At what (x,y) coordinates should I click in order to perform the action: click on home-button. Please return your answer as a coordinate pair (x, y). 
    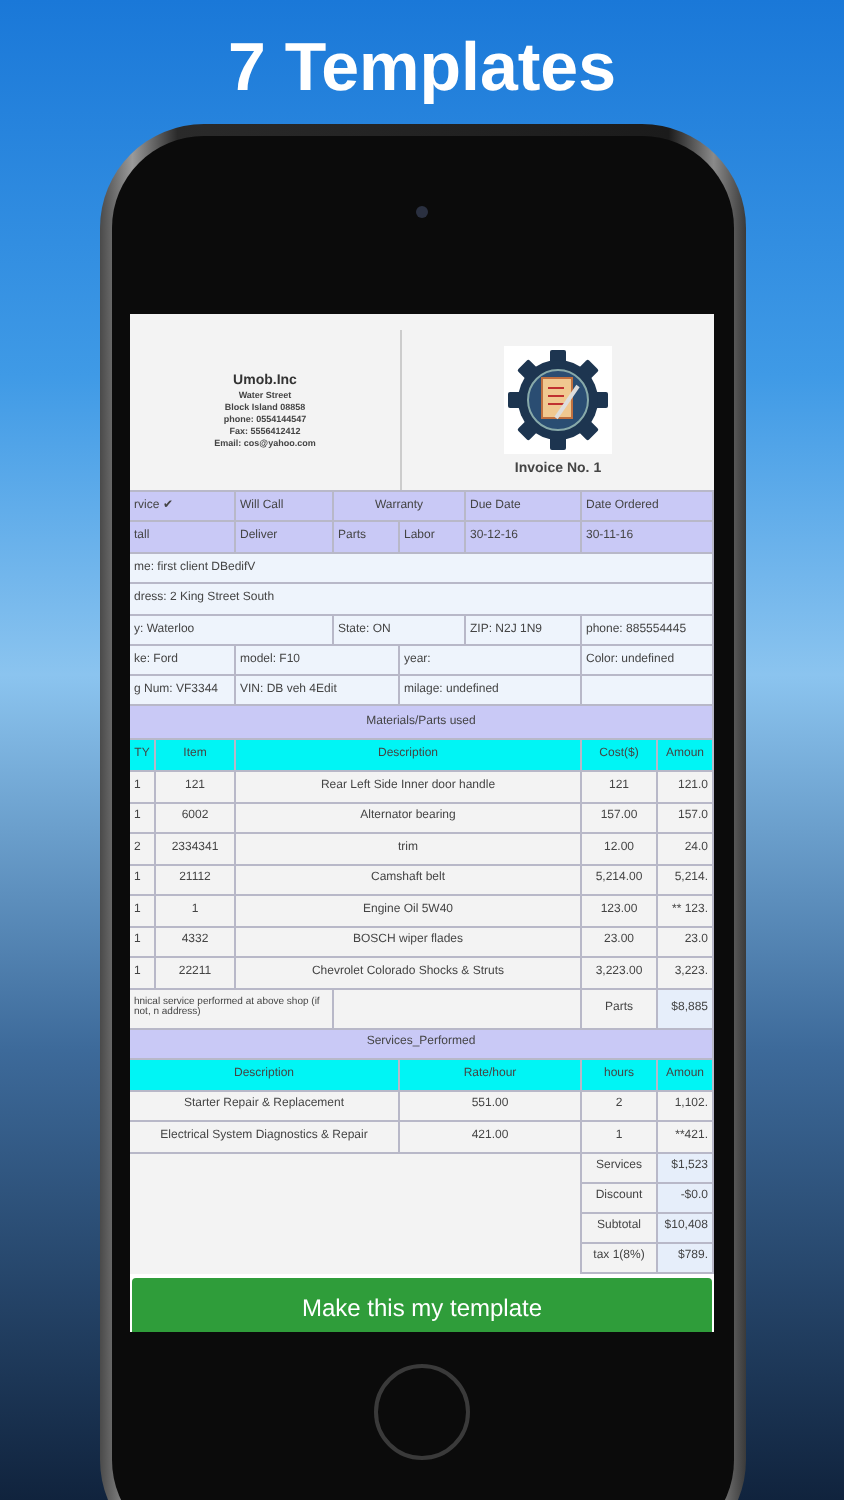
    Looking at the image, I should click on (422, 1412).